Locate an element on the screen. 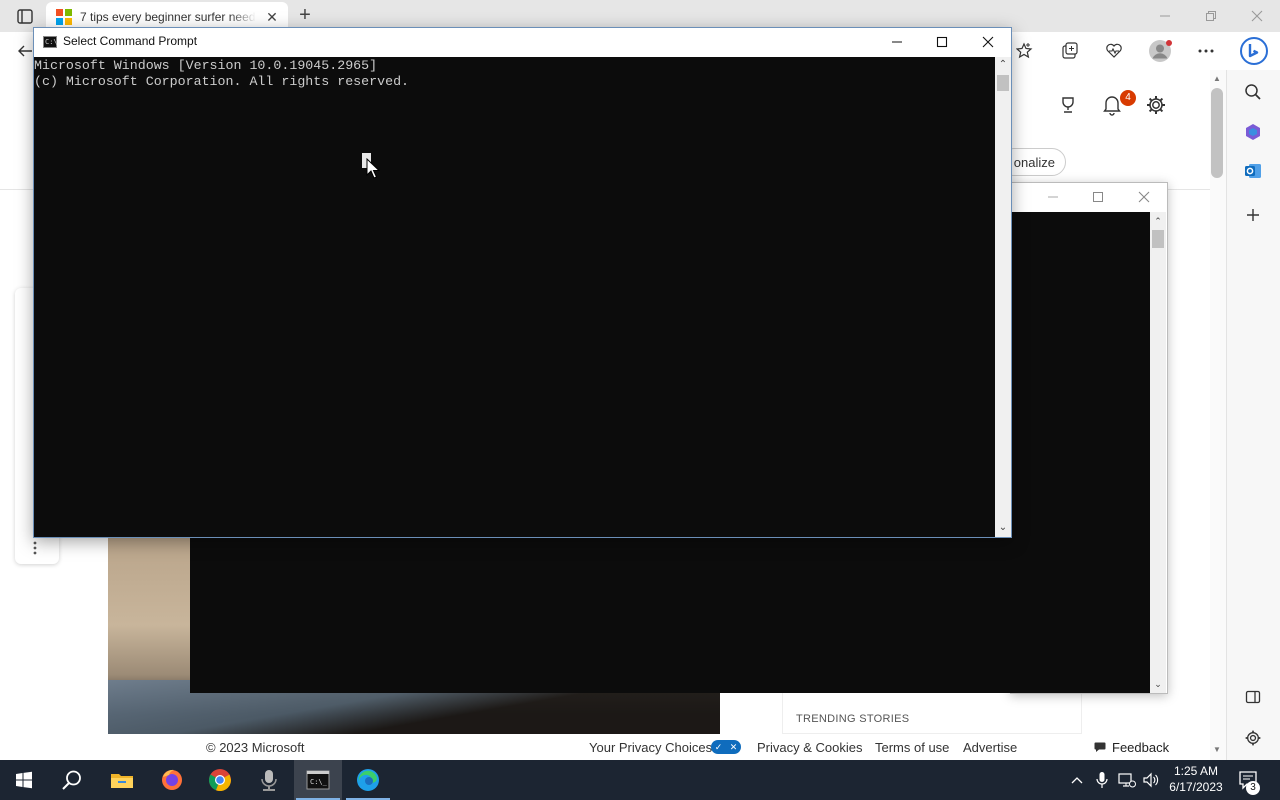 This screenshot has height=800, width=1280. file-explorer-icon is located at coordinates (122, 780).